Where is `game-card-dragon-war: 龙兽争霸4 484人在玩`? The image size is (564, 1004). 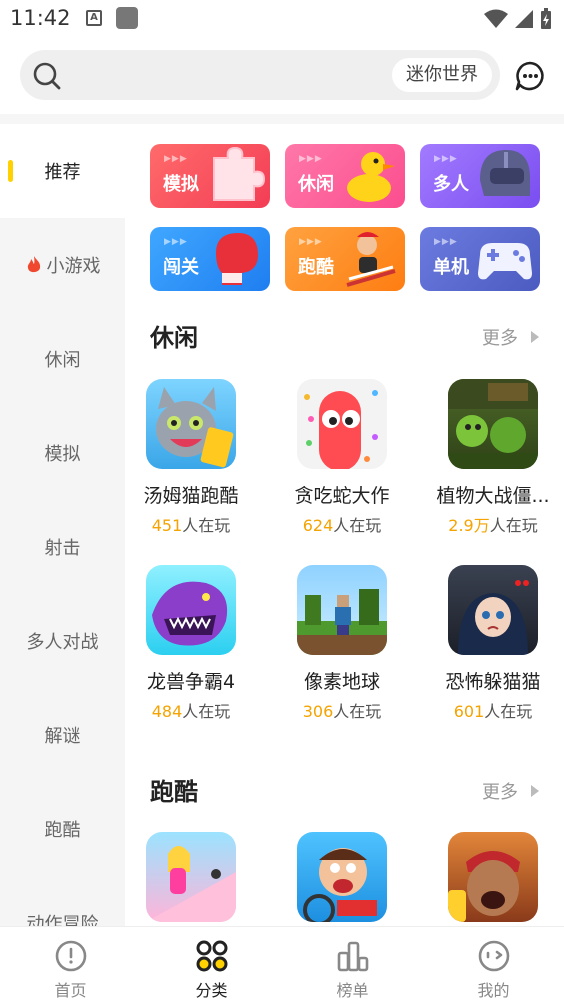
game-card-dragon-war: 龙兽争霸4 484人在玩 is located at coordinates (193, 643).